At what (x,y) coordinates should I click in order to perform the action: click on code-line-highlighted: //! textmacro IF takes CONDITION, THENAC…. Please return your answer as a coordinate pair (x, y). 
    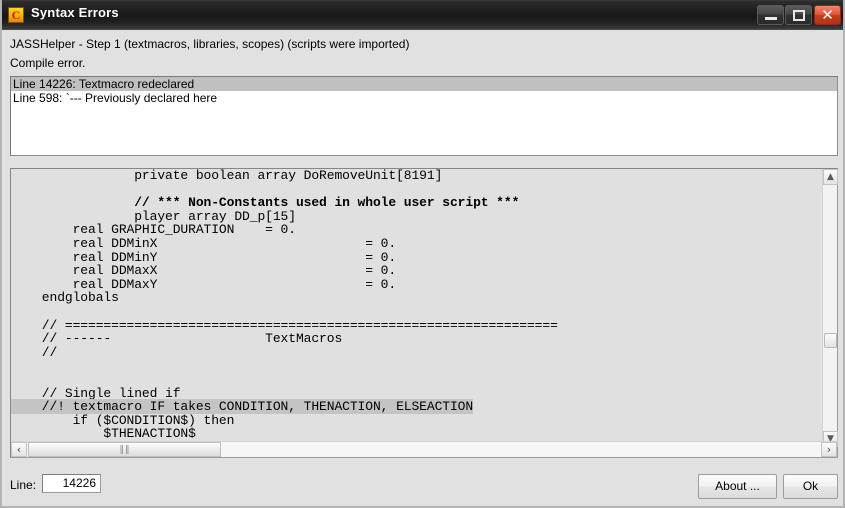
    Looking at the image, I should click on (416, 407).